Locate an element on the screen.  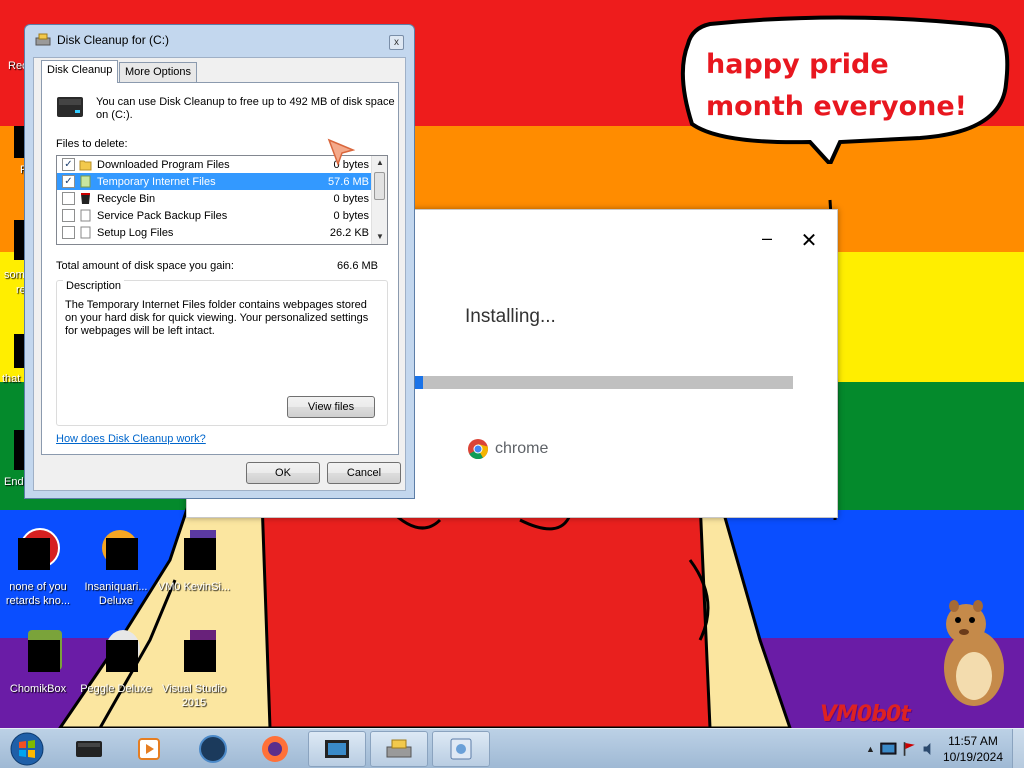
taskbar-item-computer is located at coordinates (89, 749).